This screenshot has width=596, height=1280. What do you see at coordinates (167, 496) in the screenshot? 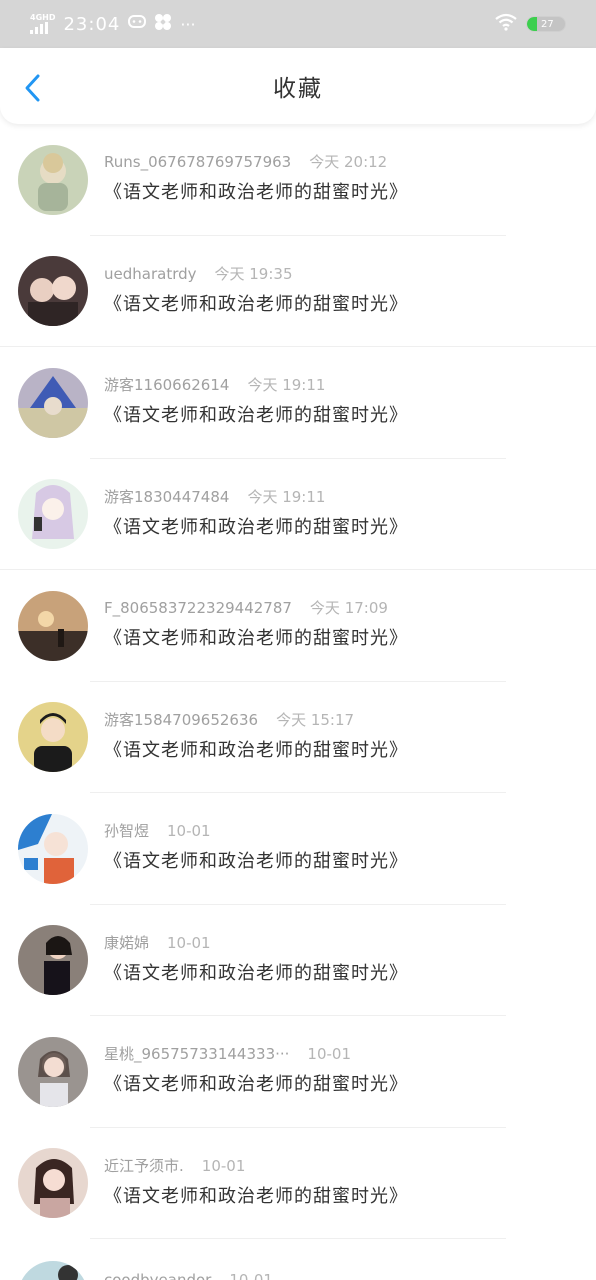
I see `username: 游客1830447484` at bounding box center [167, 496].